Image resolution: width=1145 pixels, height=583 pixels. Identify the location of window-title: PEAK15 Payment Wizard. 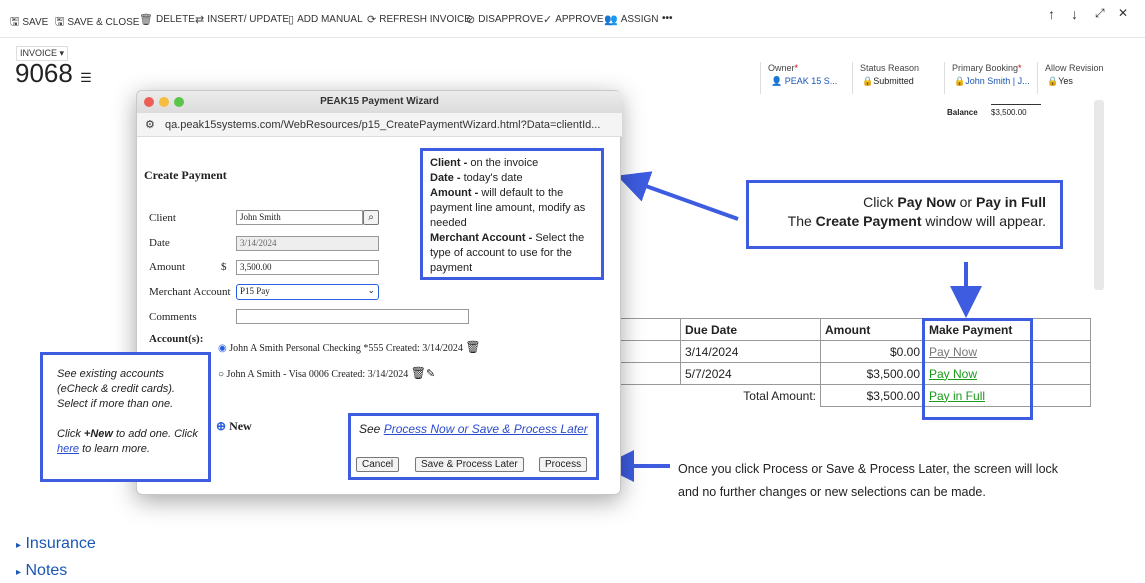
(379, 101).